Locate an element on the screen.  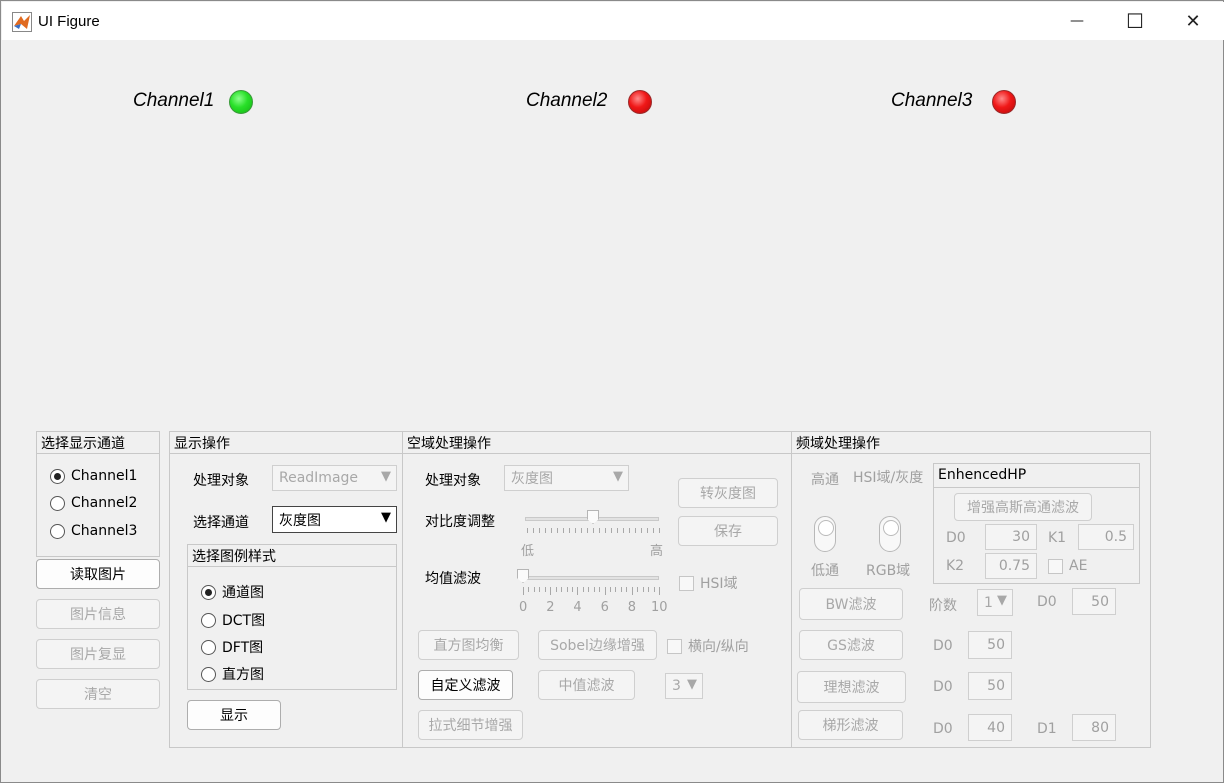
close-icon: ✕ is located at coordinates (1193, 21).